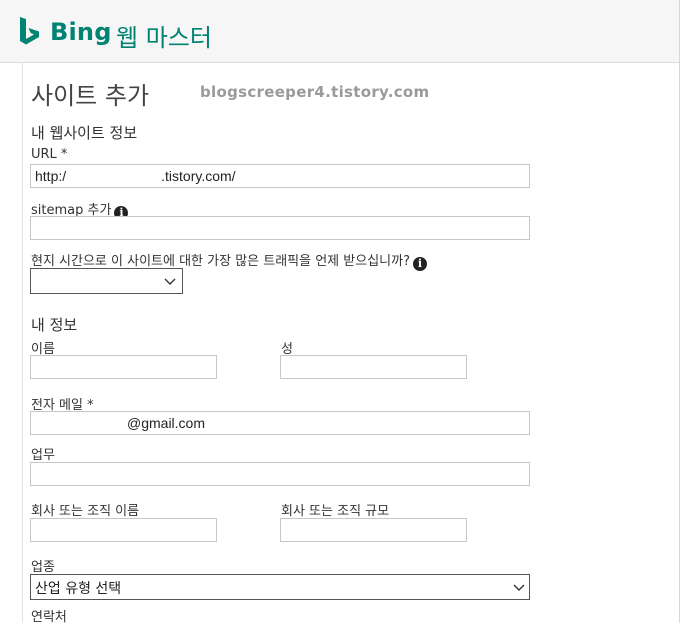  What do you see at coordinates (51, 176) in the screenshot?
I see `url-value-prefix: http:/` at bounding box center [51, 176].